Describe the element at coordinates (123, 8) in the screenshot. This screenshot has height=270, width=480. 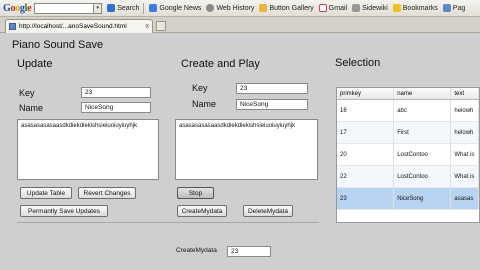
I see `google-search-button: Search` at that location.